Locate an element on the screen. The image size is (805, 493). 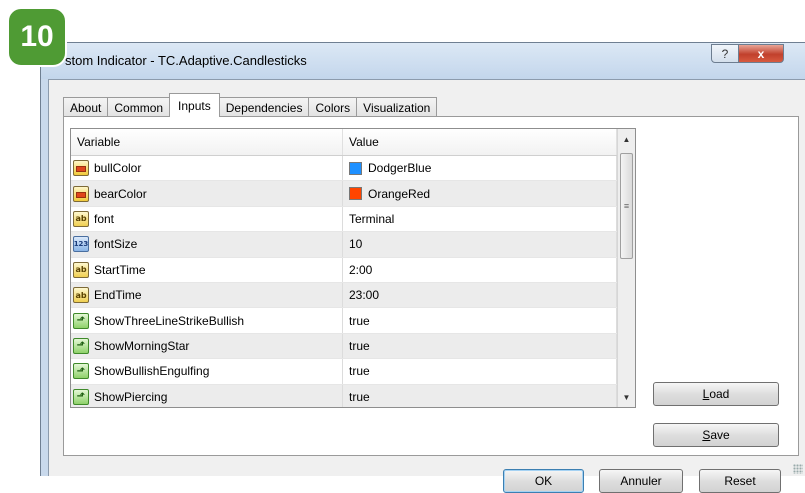
load-button-label: Load is located at coordinates (716, 394).